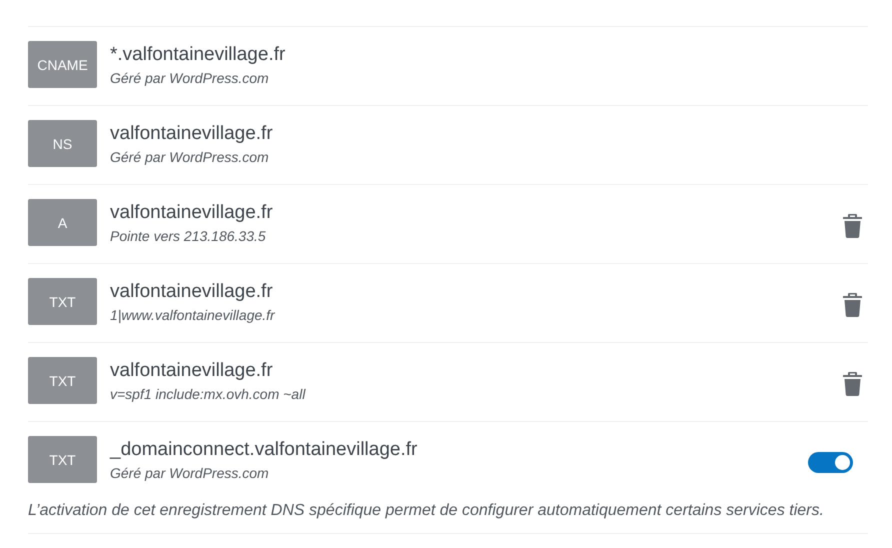  I want to click on record-type-badge: CNAME, so click(62, 64).